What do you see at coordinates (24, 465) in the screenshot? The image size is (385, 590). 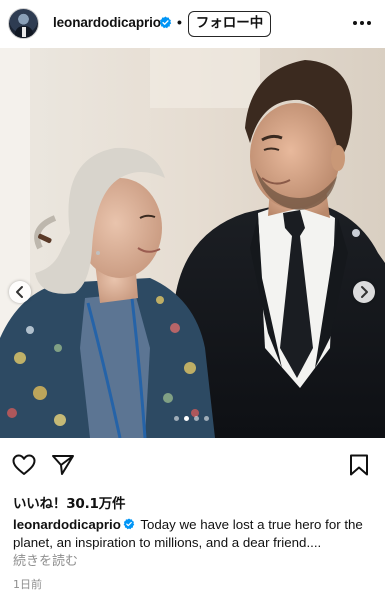 I see `heart-icon` at bounding box center [24, 465].